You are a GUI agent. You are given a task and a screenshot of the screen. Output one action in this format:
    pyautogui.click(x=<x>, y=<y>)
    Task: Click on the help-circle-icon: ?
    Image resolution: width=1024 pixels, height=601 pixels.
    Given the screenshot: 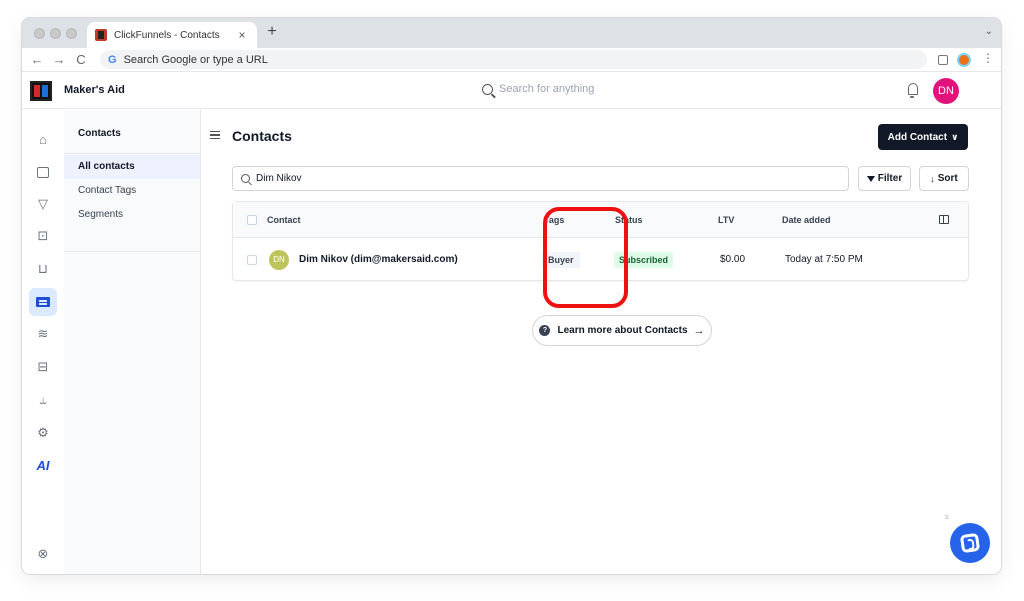 What is the action you would take?
    pyautogui.click(x=545, y=330)
    